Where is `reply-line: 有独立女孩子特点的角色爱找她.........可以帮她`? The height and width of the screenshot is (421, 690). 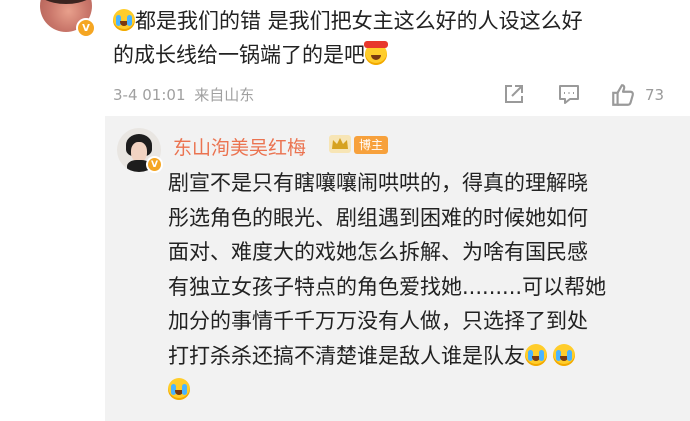
reply-line: 有独立女孩子特点的角色爱找她.........可以帮她 is located at coordinates (387, 286).